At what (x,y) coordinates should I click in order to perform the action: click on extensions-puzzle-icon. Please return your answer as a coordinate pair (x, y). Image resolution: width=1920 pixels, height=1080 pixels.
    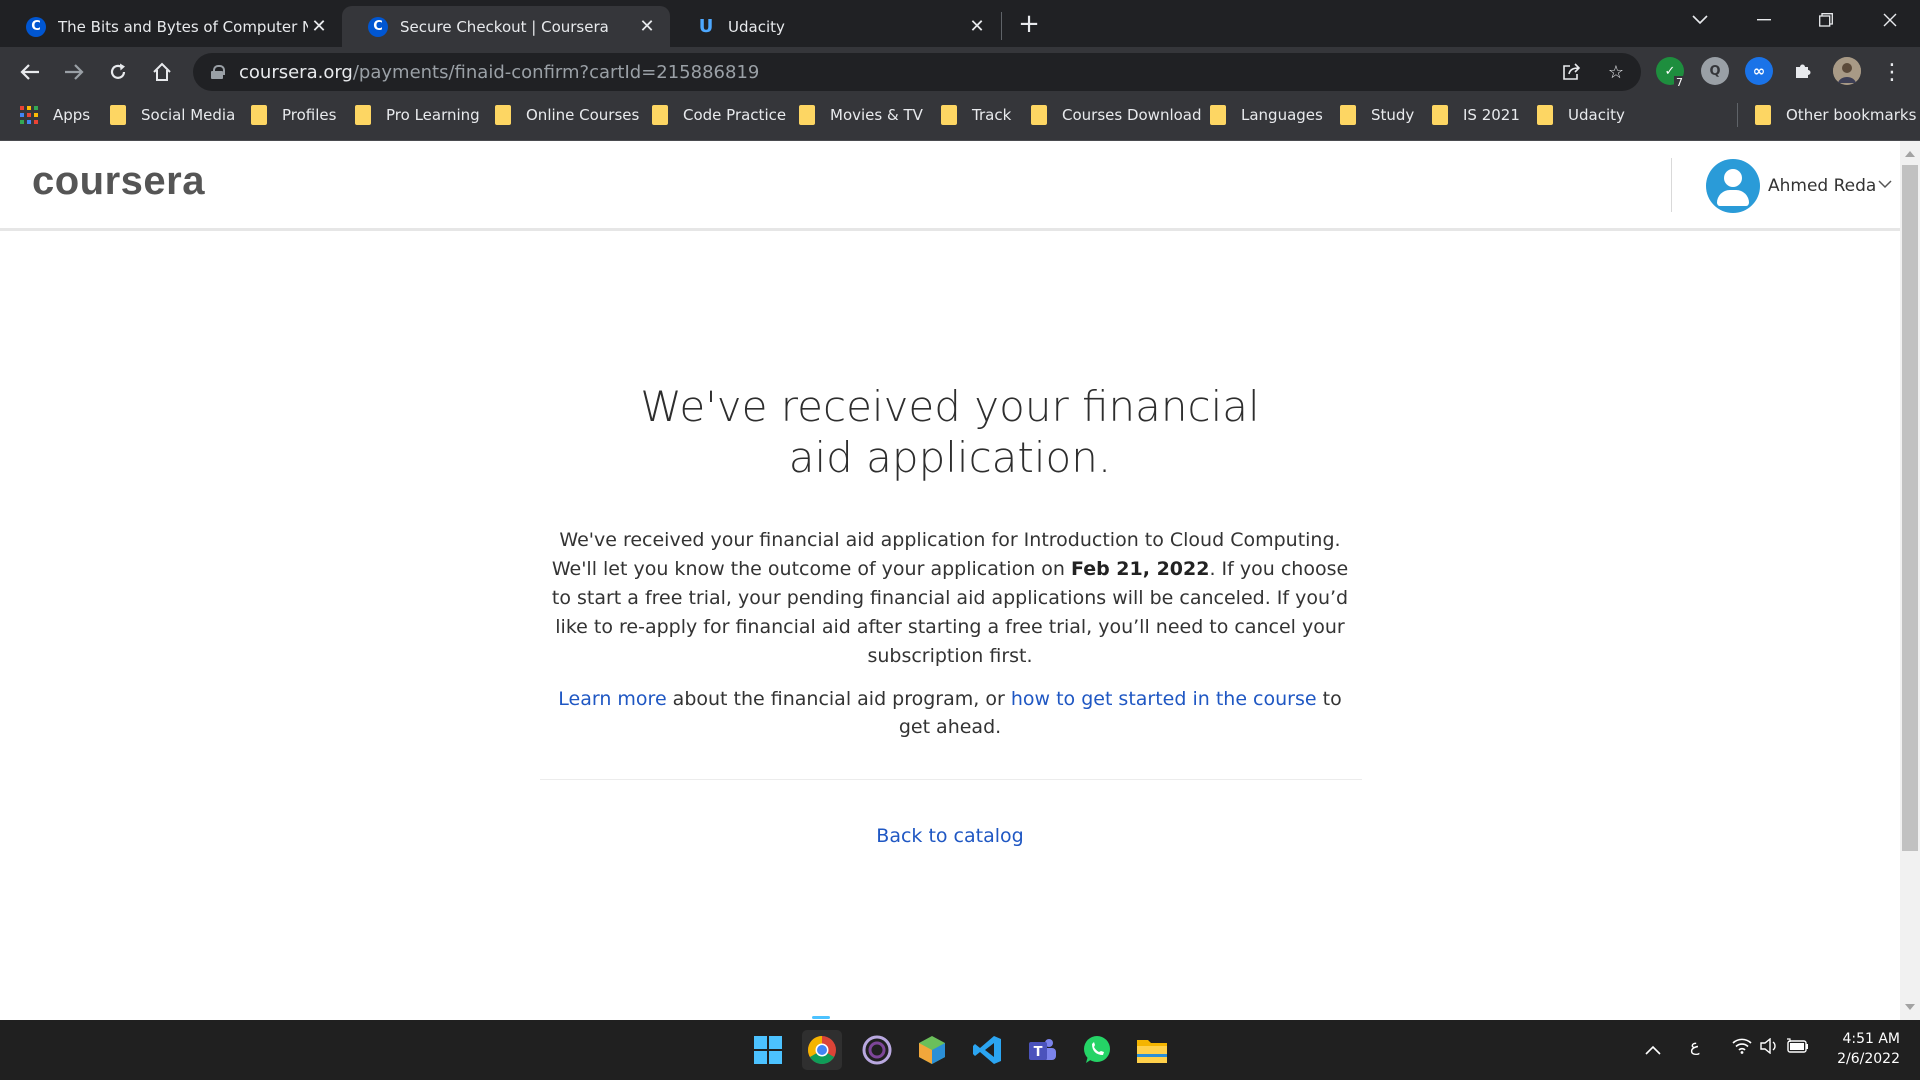
    Looking at the image, I should click on (1803, 71).